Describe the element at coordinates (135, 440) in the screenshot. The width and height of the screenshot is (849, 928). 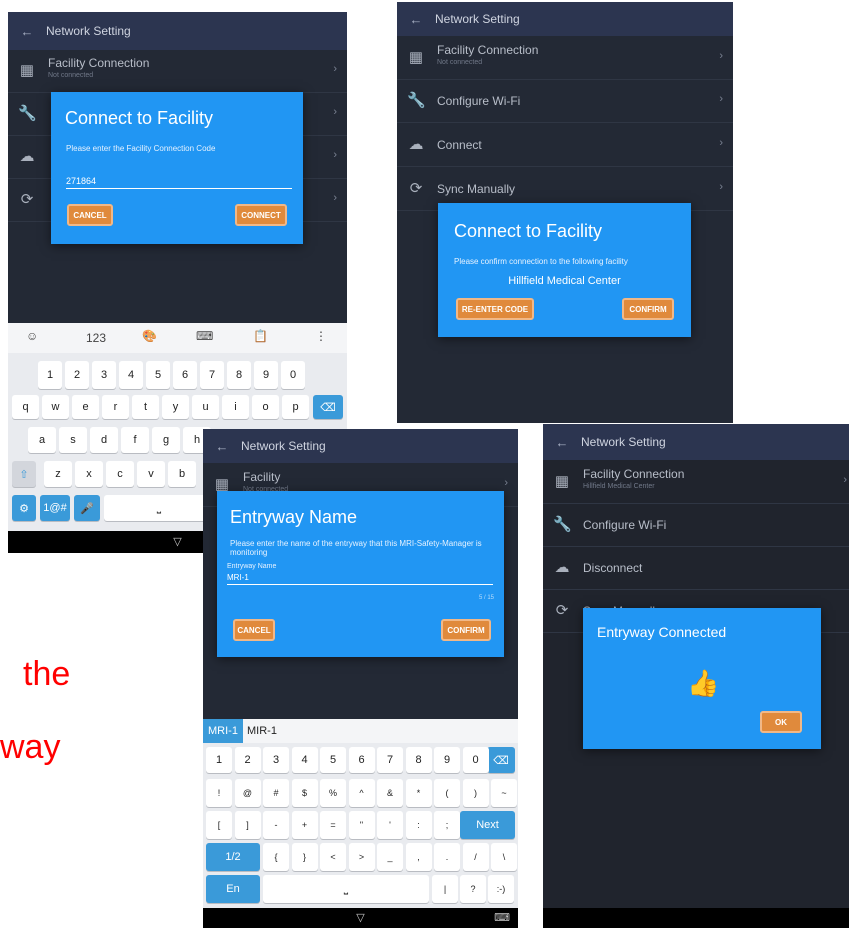
I see `key: f` at that location.